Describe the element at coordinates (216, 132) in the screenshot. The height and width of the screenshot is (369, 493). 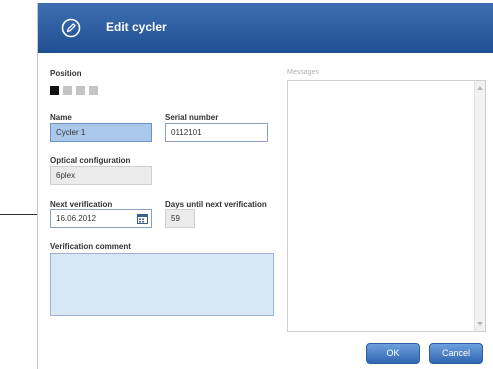
I see `serial-number-field: 0112101` at that location.